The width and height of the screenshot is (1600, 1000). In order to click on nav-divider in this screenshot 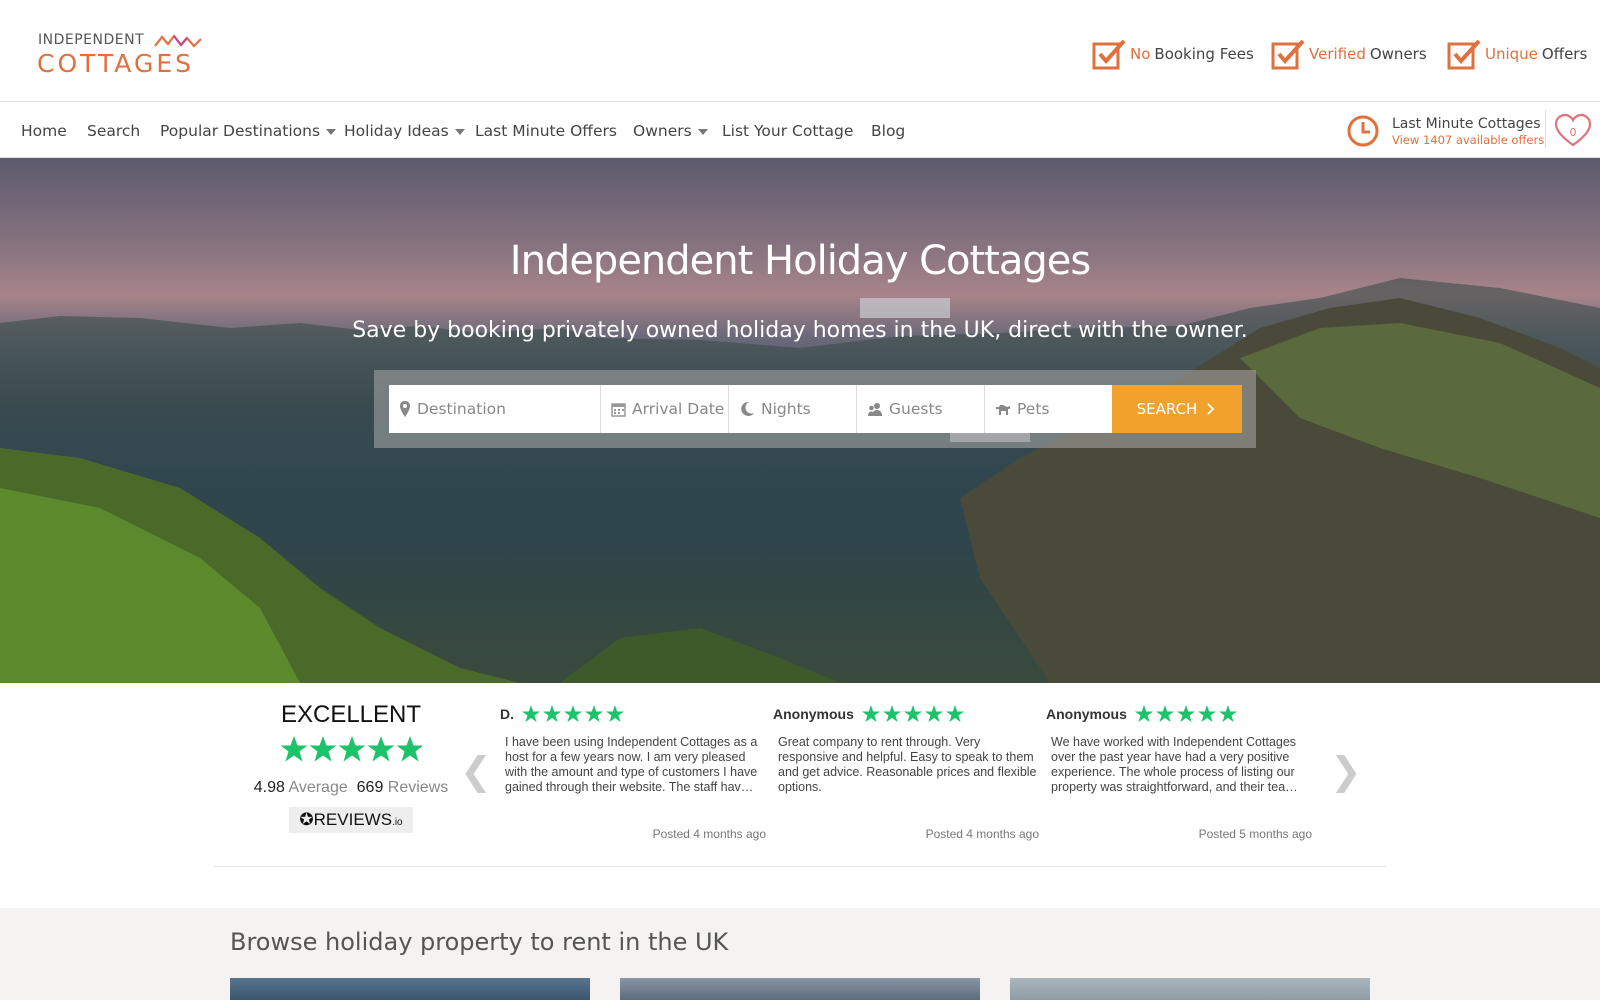, I will do `click(1545, 129)`.